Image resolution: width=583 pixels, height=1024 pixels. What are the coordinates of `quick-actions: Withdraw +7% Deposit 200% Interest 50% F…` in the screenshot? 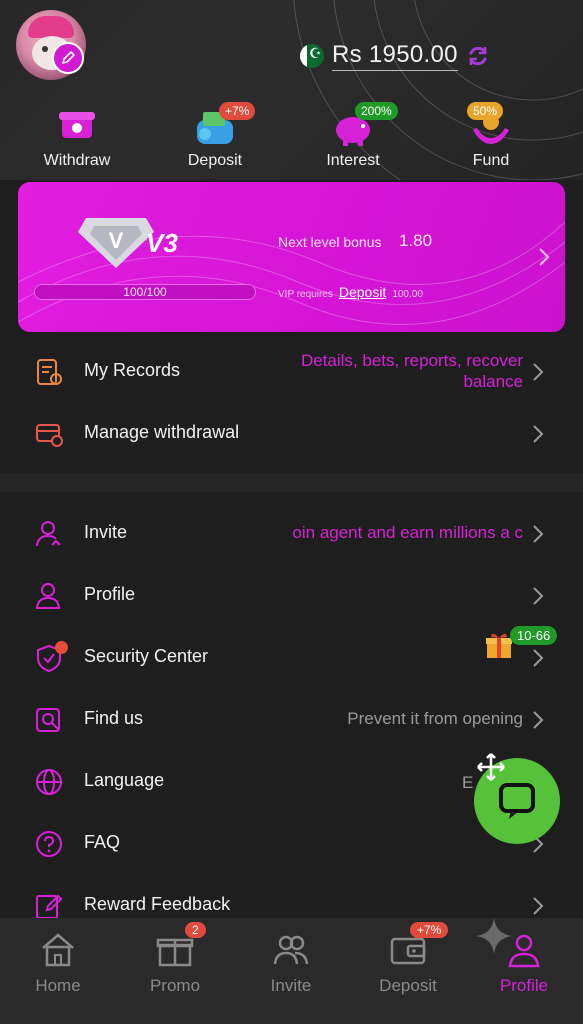 It's located at (291, 139).